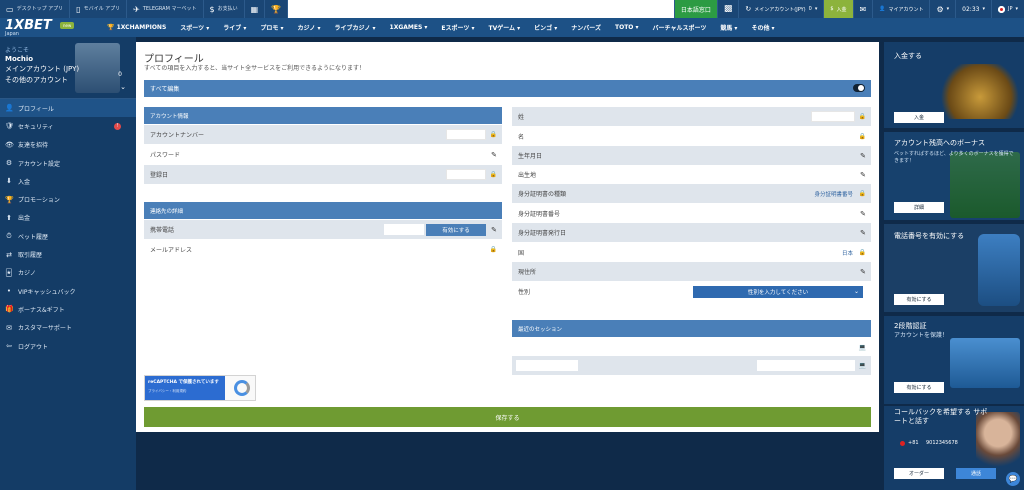  What do you see at coordinates (762, 27) in the screenshot?
I see `nav-item-more: その他 ▾` at bounding box center [762, 27].